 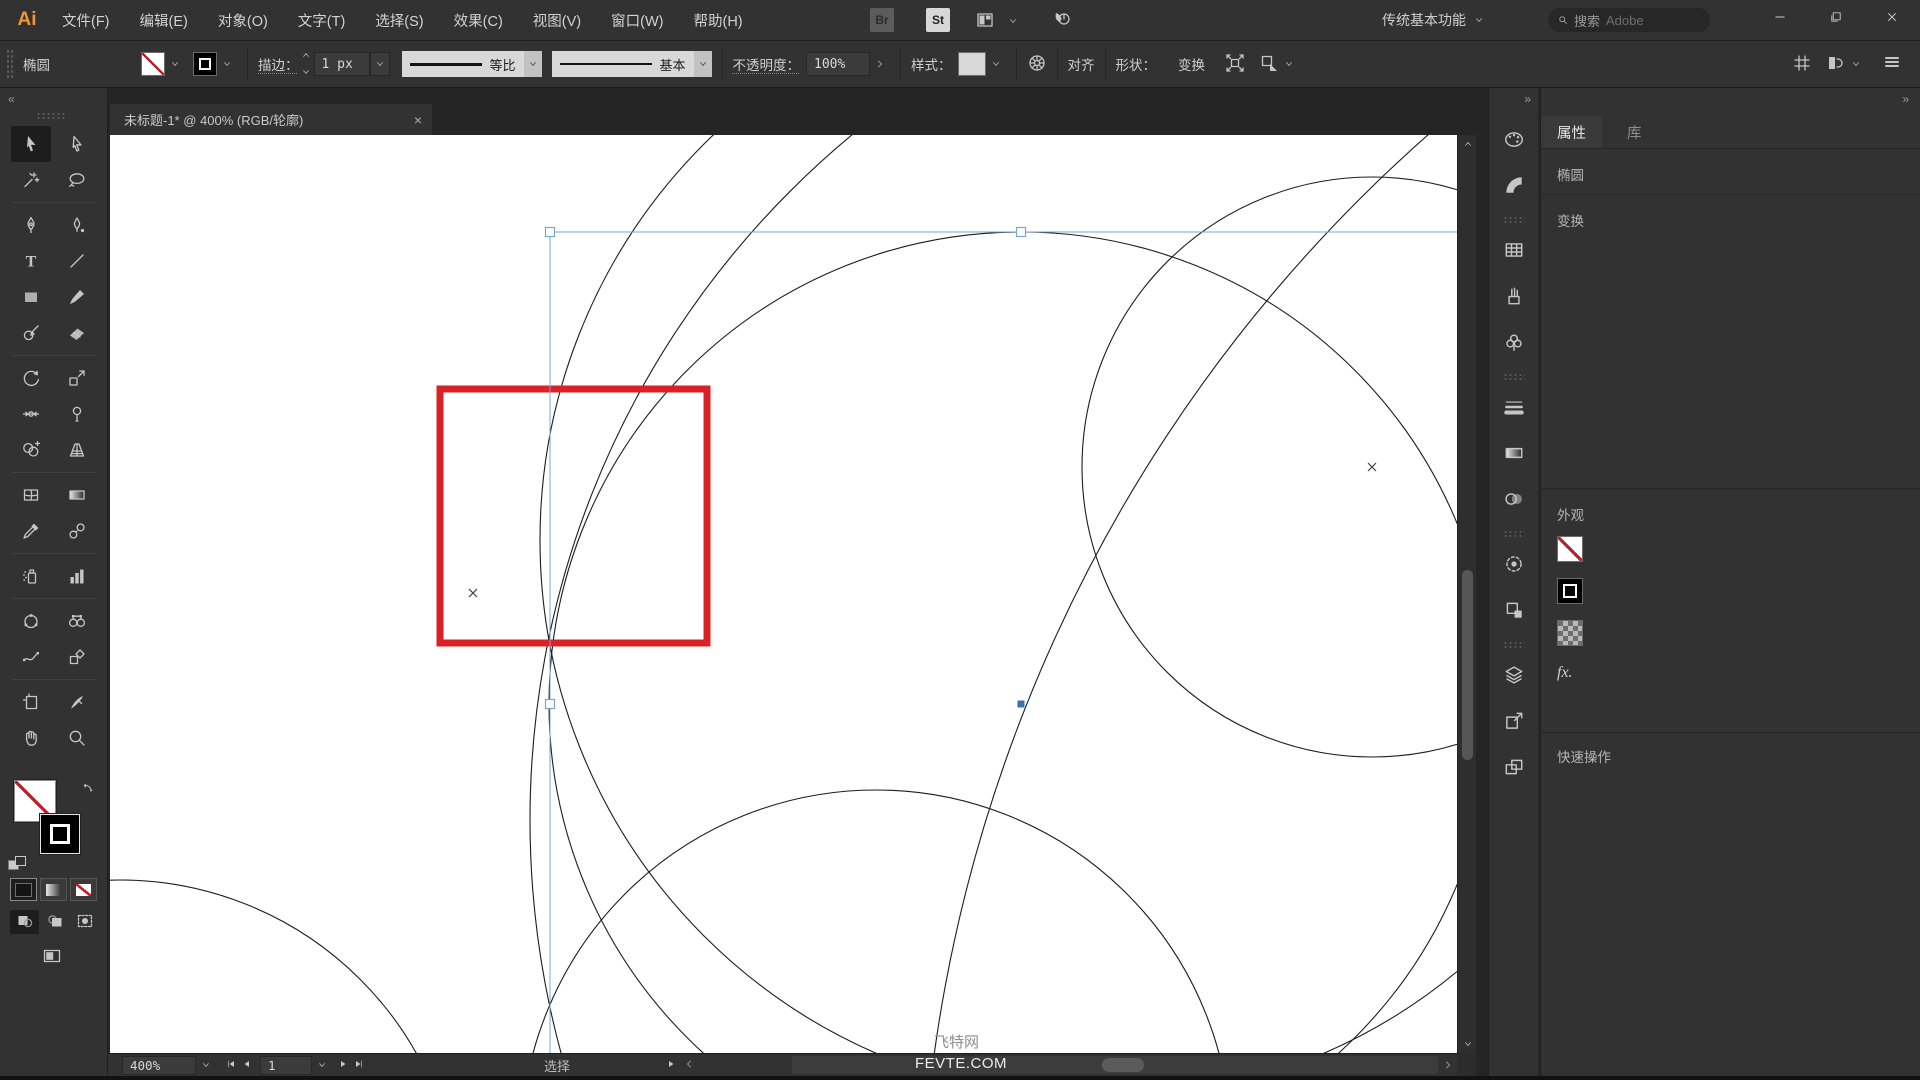 What do you see at coordinates (1081, 64) in the screenshot?
I see `align-button: 对齐` at bounding box center [1081, 64].